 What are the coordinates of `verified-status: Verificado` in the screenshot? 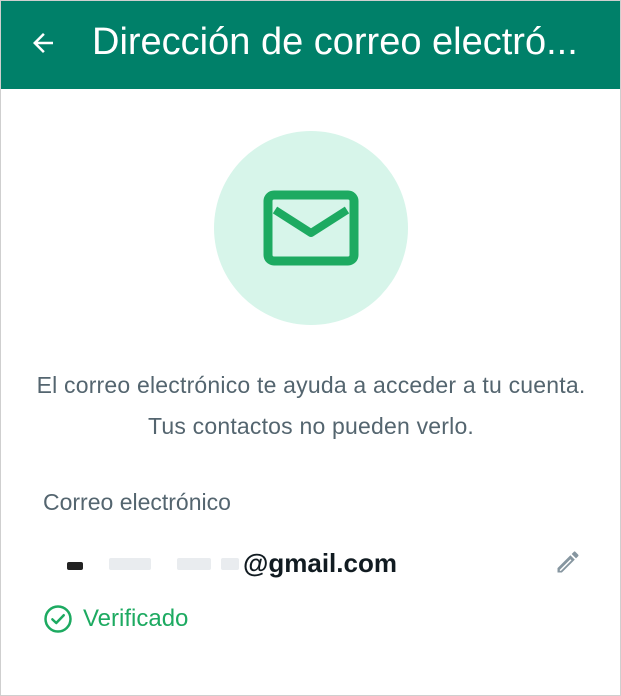 It's located at (115, 619).